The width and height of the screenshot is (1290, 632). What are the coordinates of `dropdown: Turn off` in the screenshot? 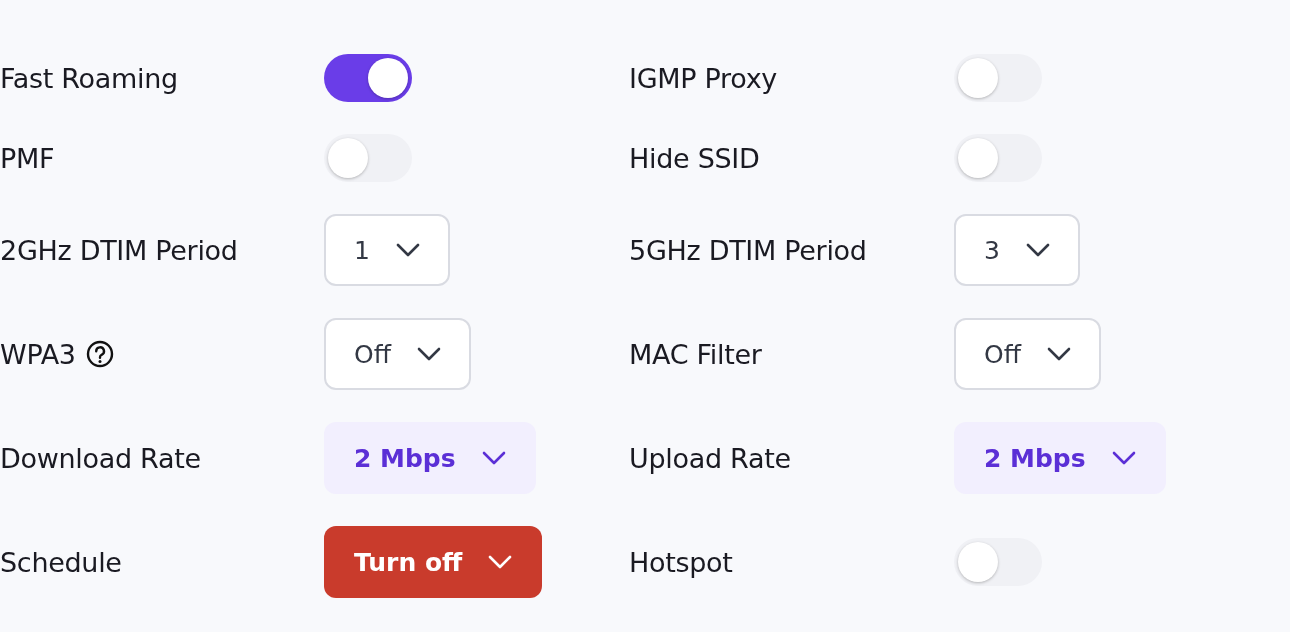 It's located at (433, 562).